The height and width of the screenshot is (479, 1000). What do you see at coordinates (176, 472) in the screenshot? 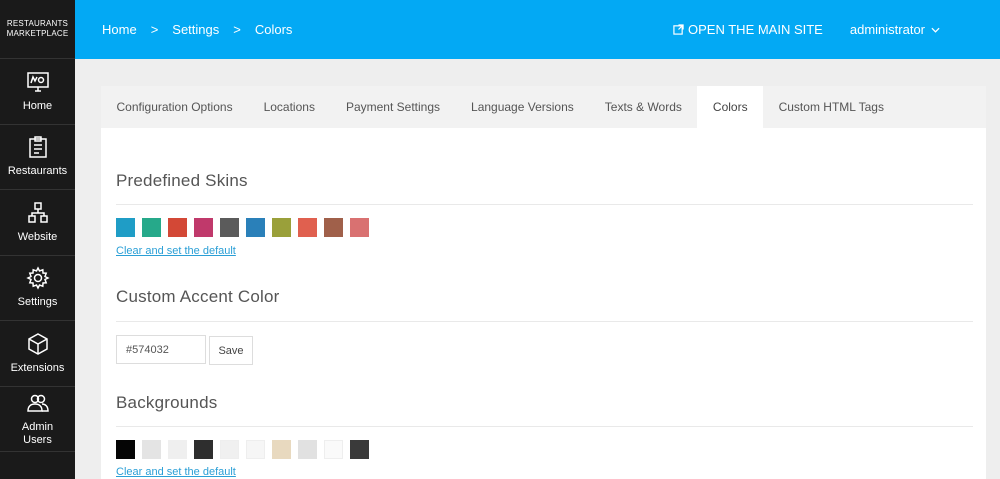
I see `clear-background-link: Clear and set the default` at bounding box center [176, 472].